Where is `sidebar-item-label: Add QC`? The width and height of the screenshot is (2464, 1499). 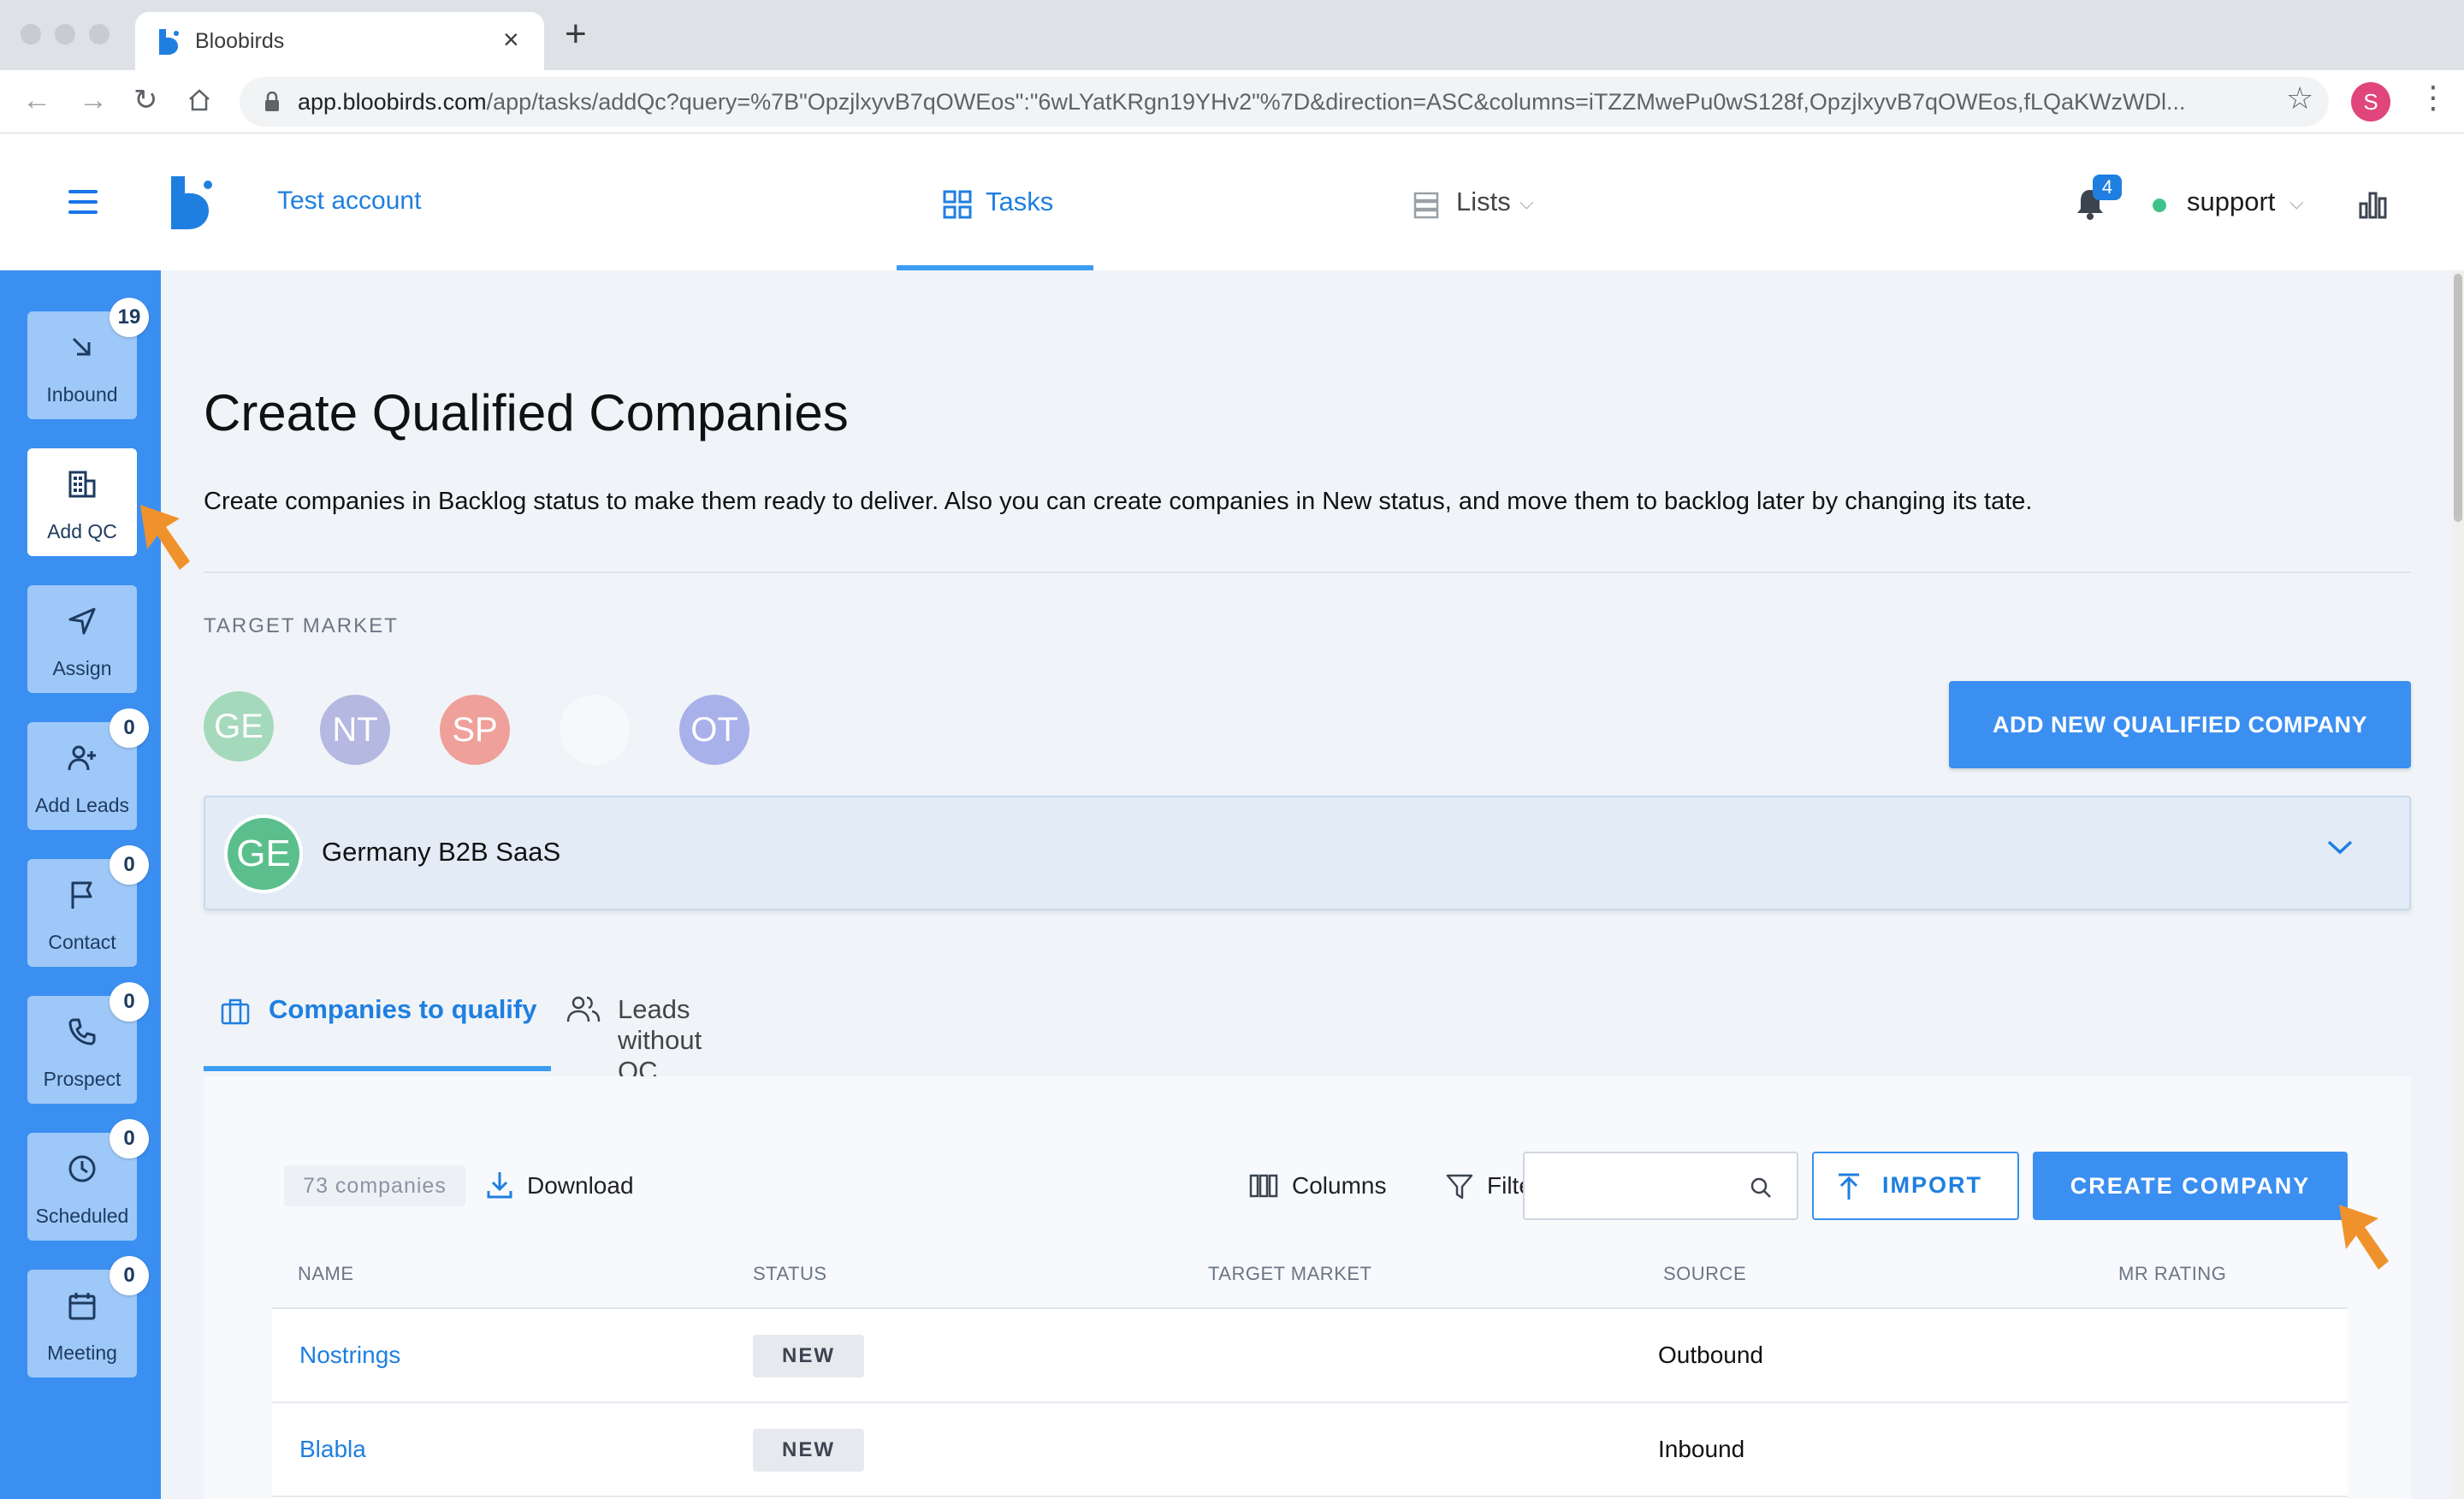 sidebar-item-label: Add QC is located at coordinates (82, 531).